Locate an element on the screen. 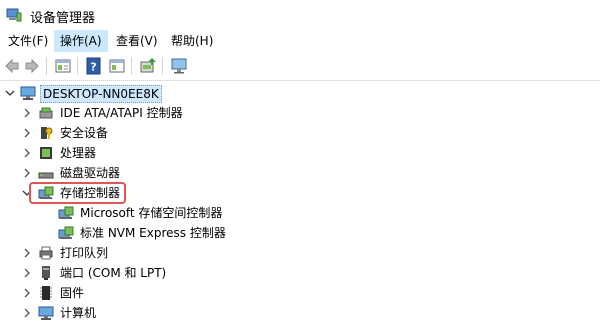 Image resolution: width=600 pixels, height=325 pixels. tree-child-storage-spaces: Microsoft 存储空间控制器 is located at coordinates (300, 213).